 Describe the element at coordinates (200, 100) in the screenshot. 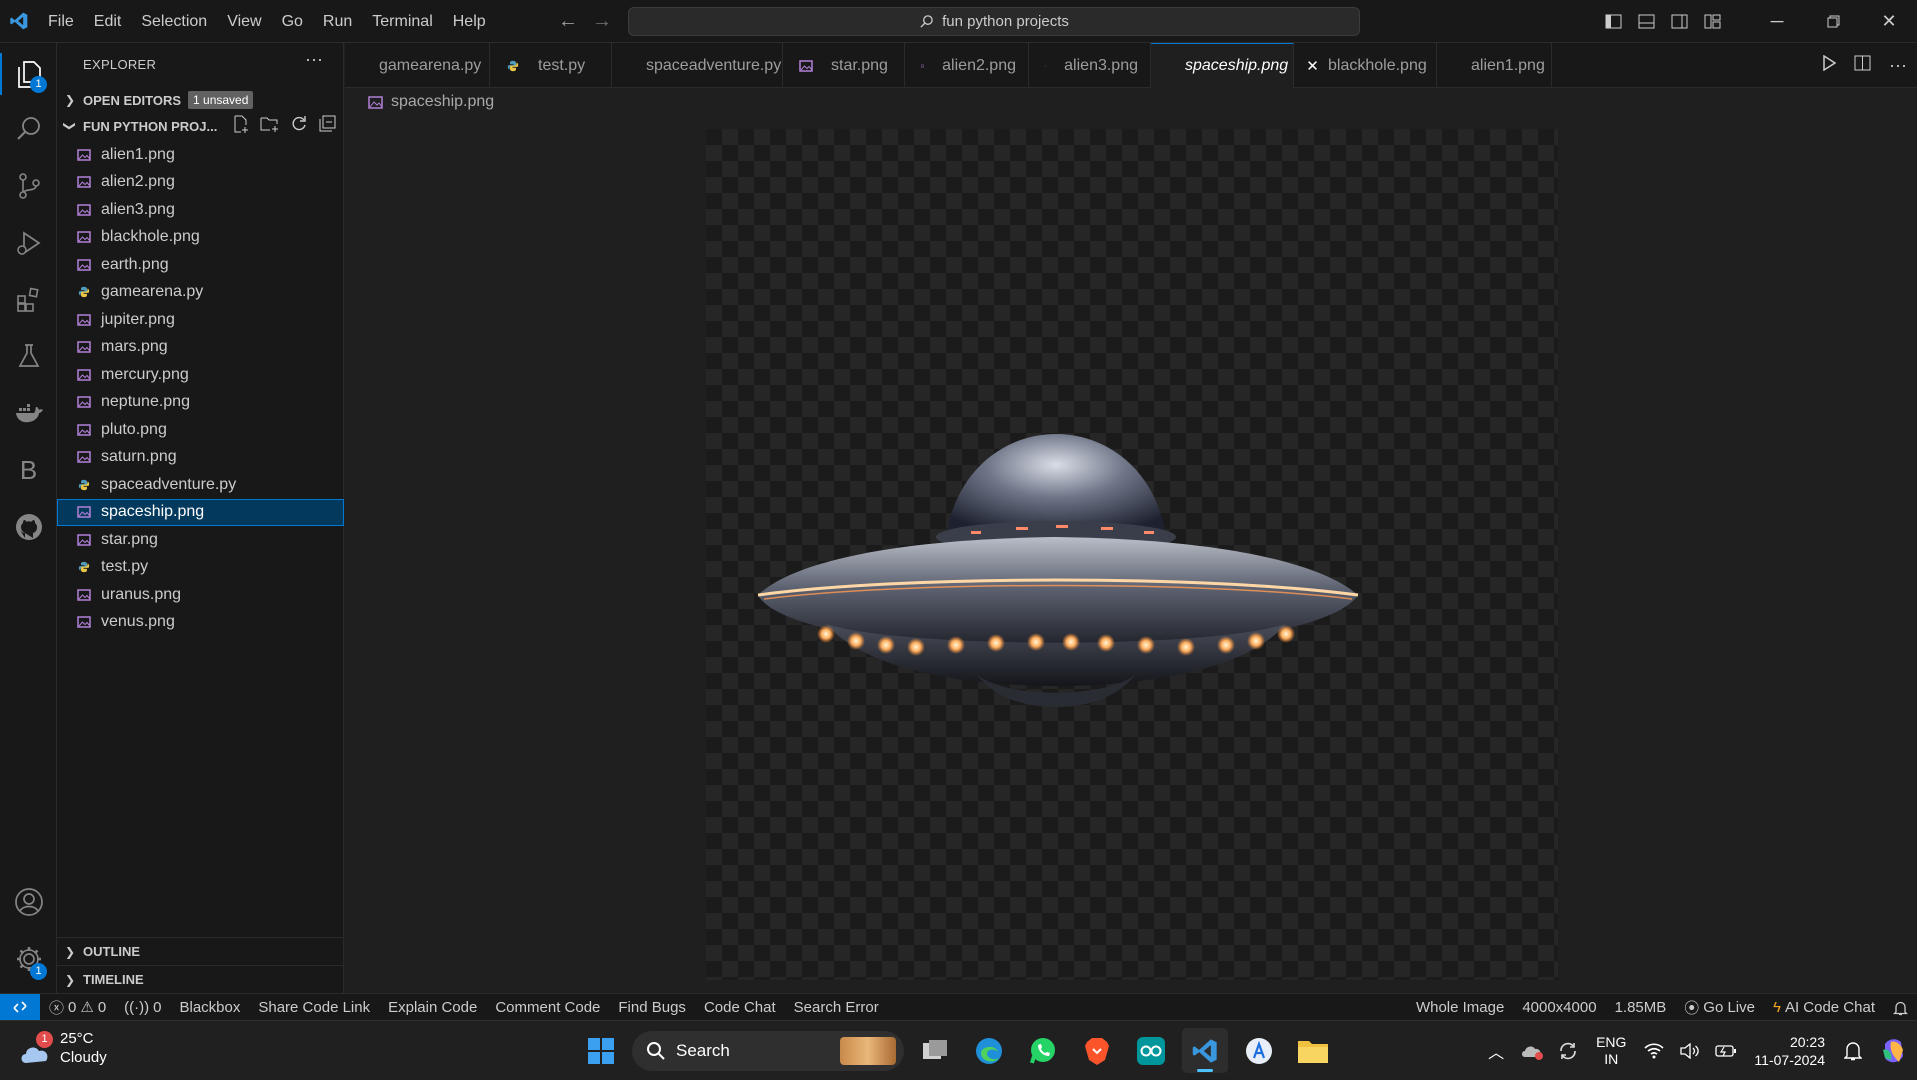

I see `open-editors-section: ❯ OPEN EDITORS 1 unsaved` at that location.